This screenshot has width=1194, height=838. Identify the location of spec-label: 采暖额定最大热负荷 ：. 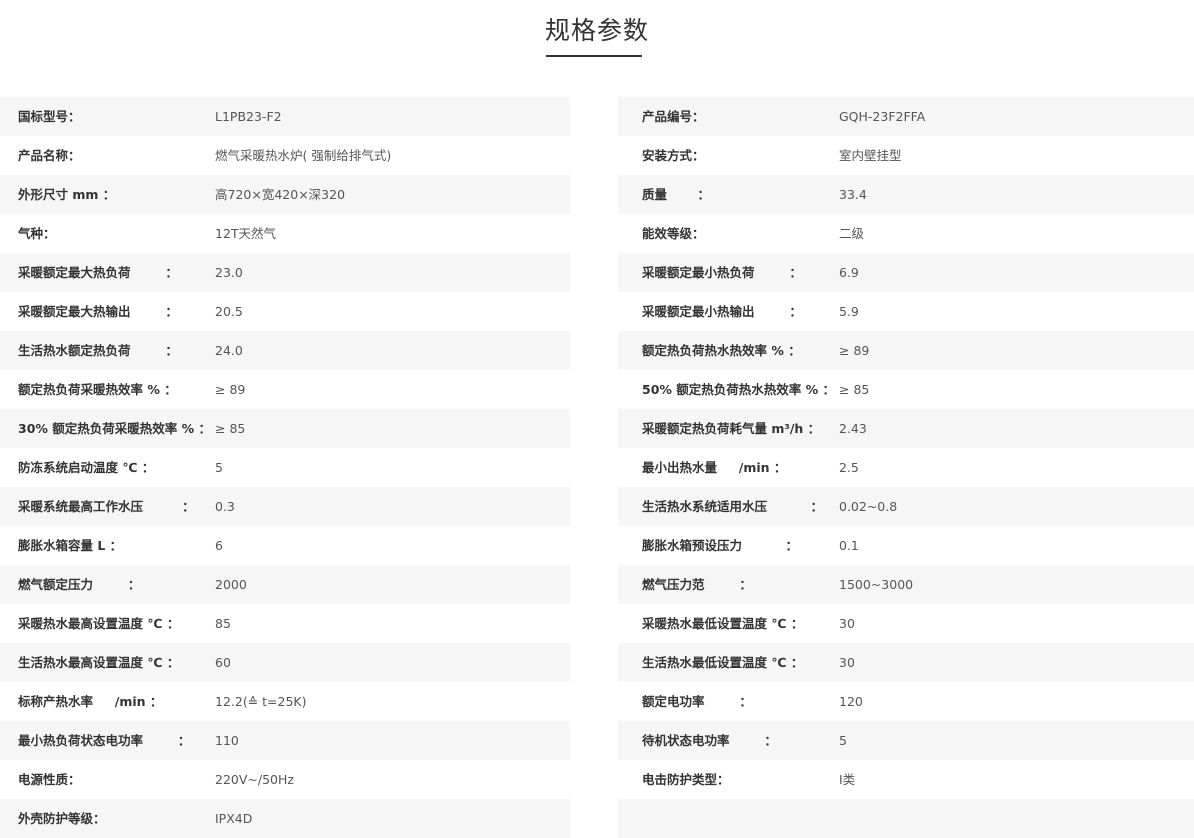
(98, 272).